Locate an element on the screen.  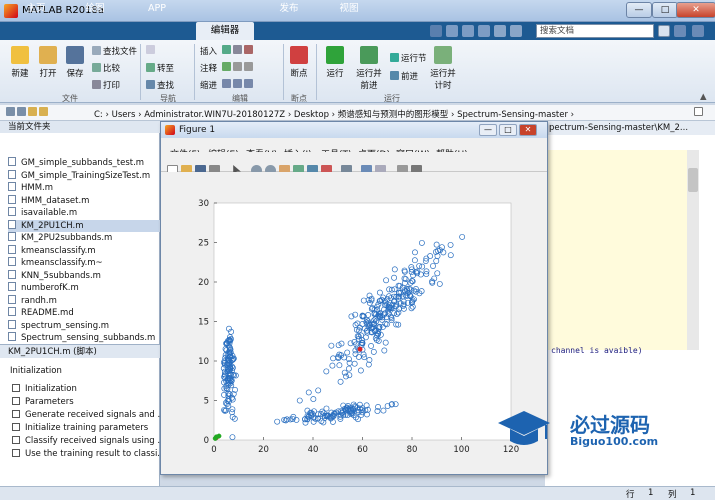
compare-button: 比较 is located at coordinates (106, 68).